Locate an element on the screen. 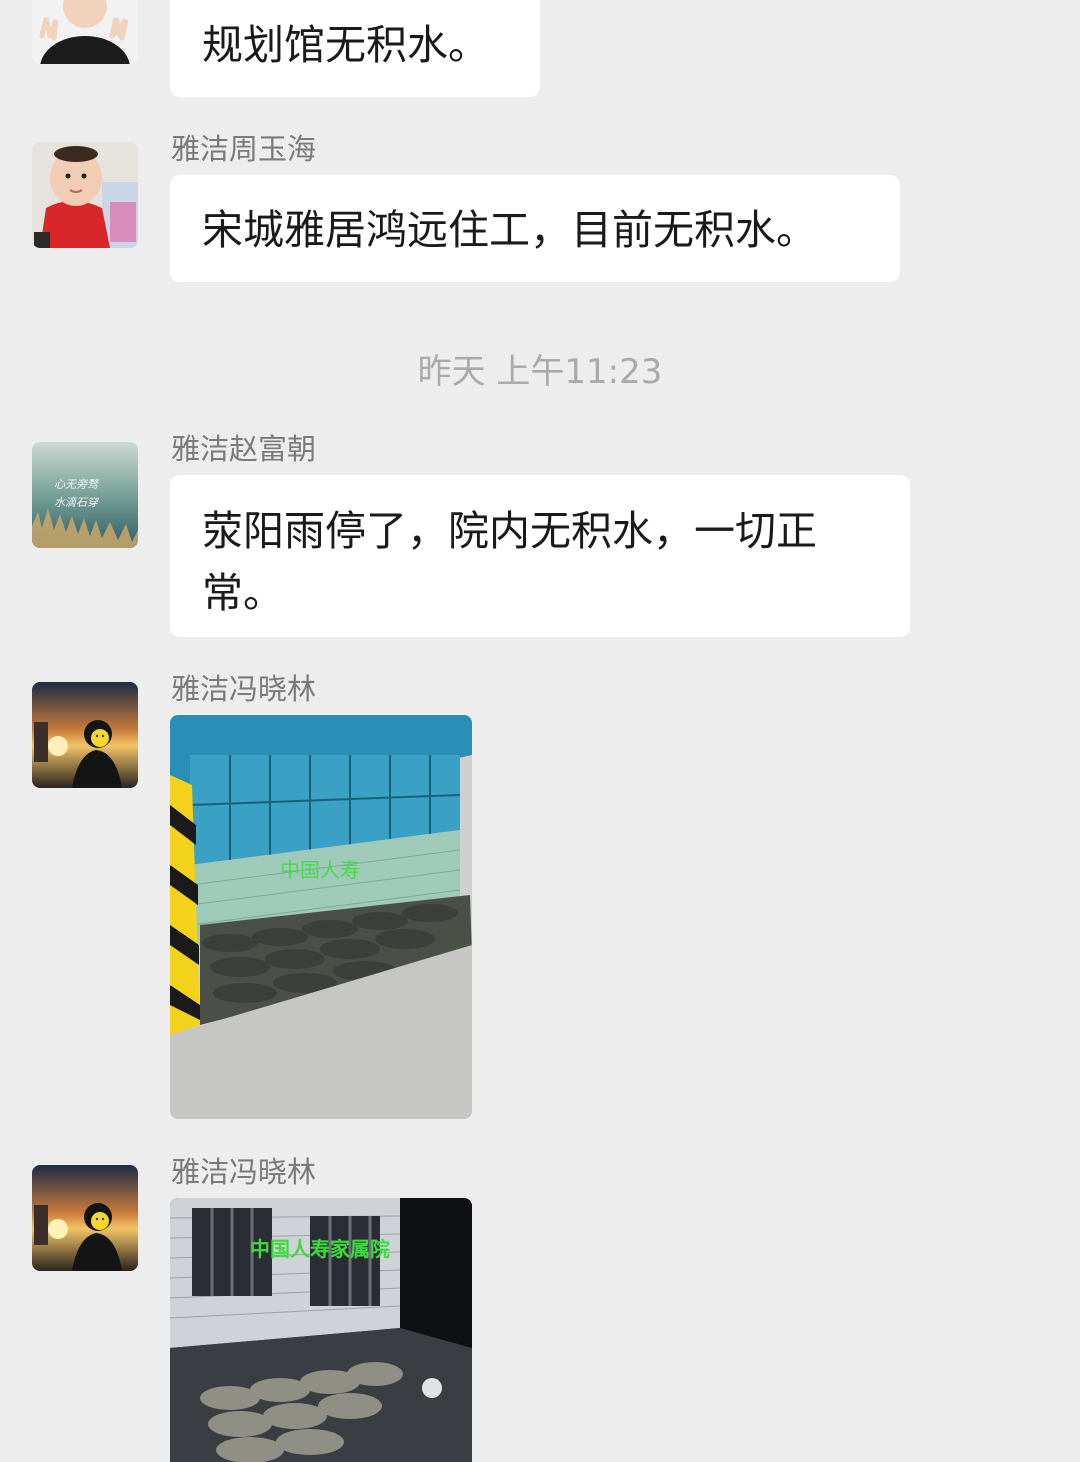 Image resolution: width=1080 pixels, height=1462 pixels. timestamp: 昨天 上午11:23 is located at coordinates (540, 372).